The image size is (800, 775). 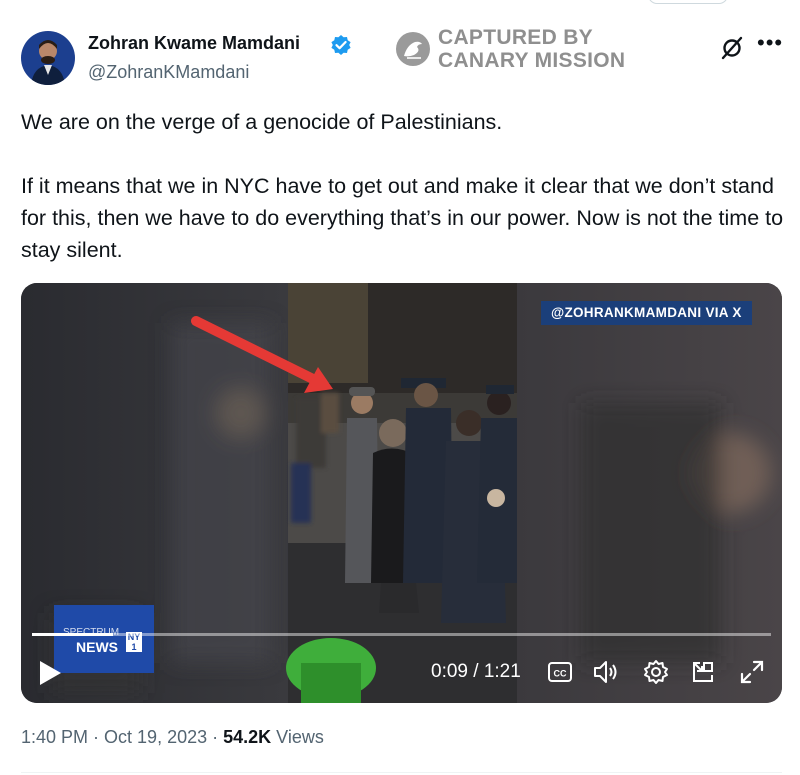 I want to click on captions-icon: CC, so click(x=560, y=672).